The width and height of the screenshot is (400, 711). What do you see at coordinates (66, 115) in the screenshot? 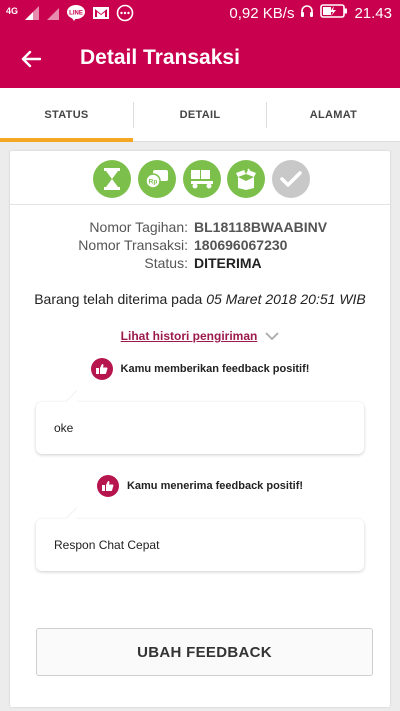
I see `tab-status: STATUS` at bounding box center [66, 115].